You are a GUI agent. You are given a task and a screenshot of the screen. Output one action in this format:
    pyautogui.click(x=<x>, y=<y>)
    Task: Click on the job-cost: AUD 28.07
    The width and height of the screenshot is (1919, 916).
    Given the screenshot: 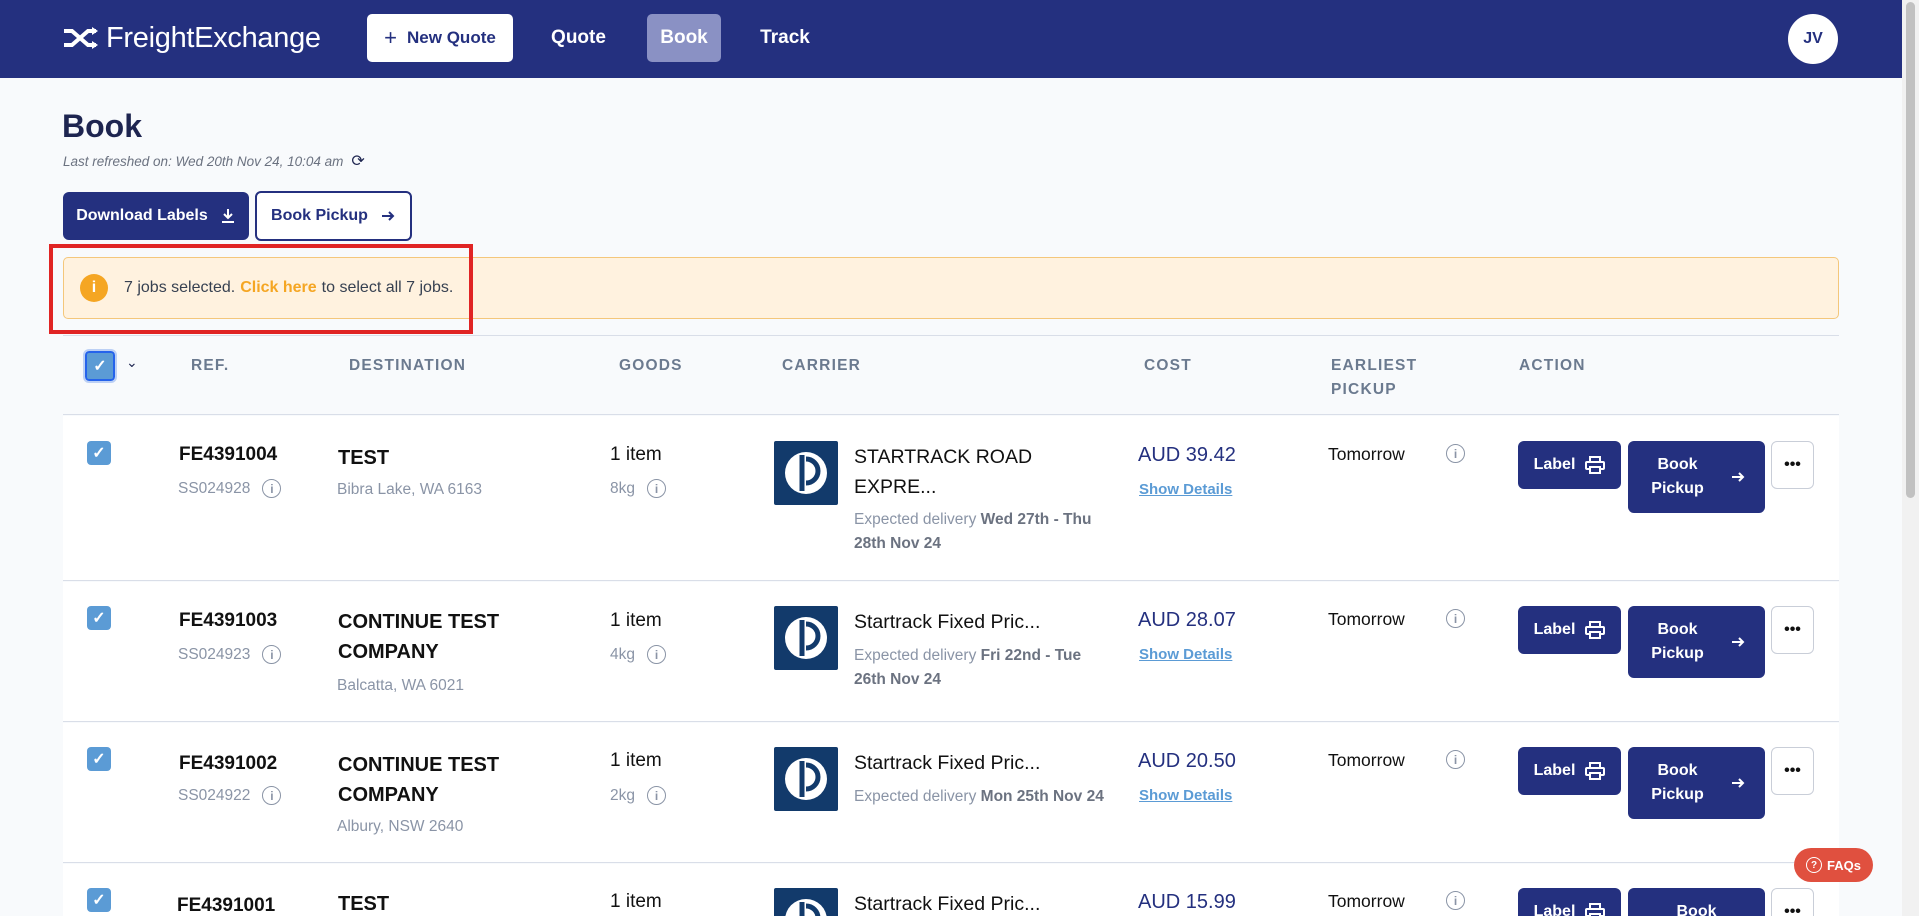 What is the action you would take?
    pyautogui.click(x=1187, y=620)
    